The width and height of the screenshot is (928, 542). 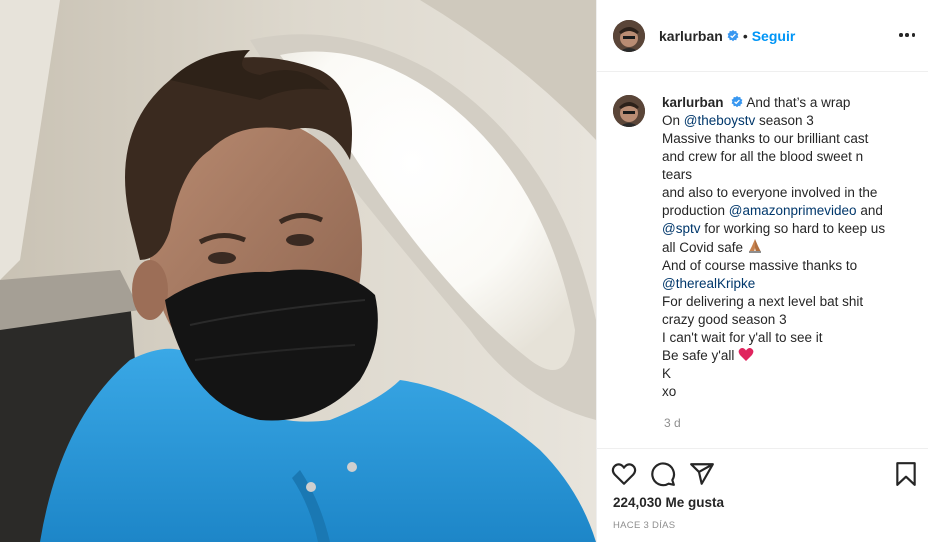 I want to click on caption-line: And of course massive thanks to, so click(x=760, y=265).